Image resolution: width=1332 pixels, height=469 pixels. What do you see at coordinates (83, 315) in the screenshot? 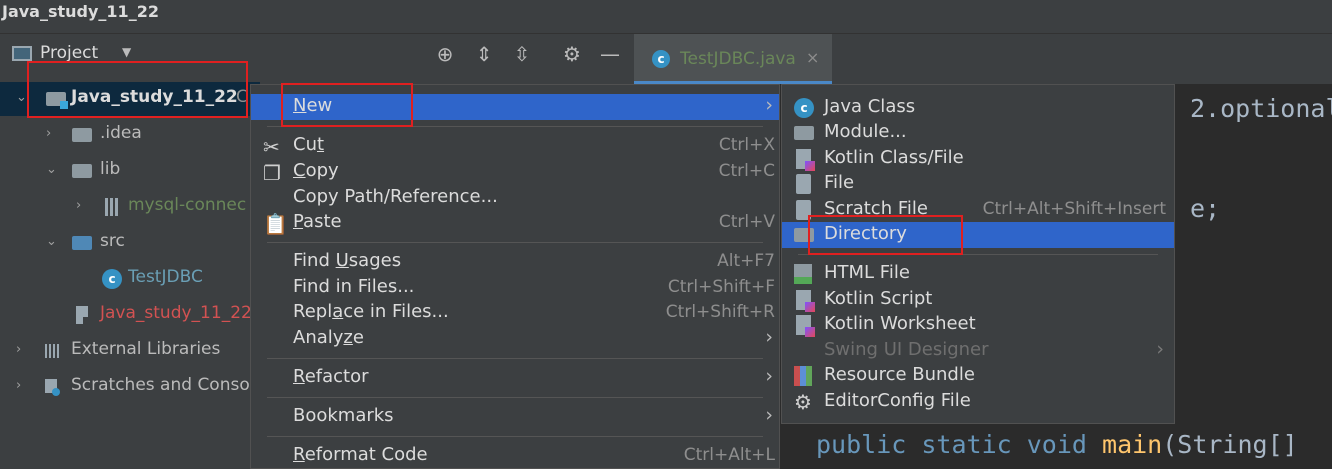
I see `module-file-icon` at bounding box center [83, 315].